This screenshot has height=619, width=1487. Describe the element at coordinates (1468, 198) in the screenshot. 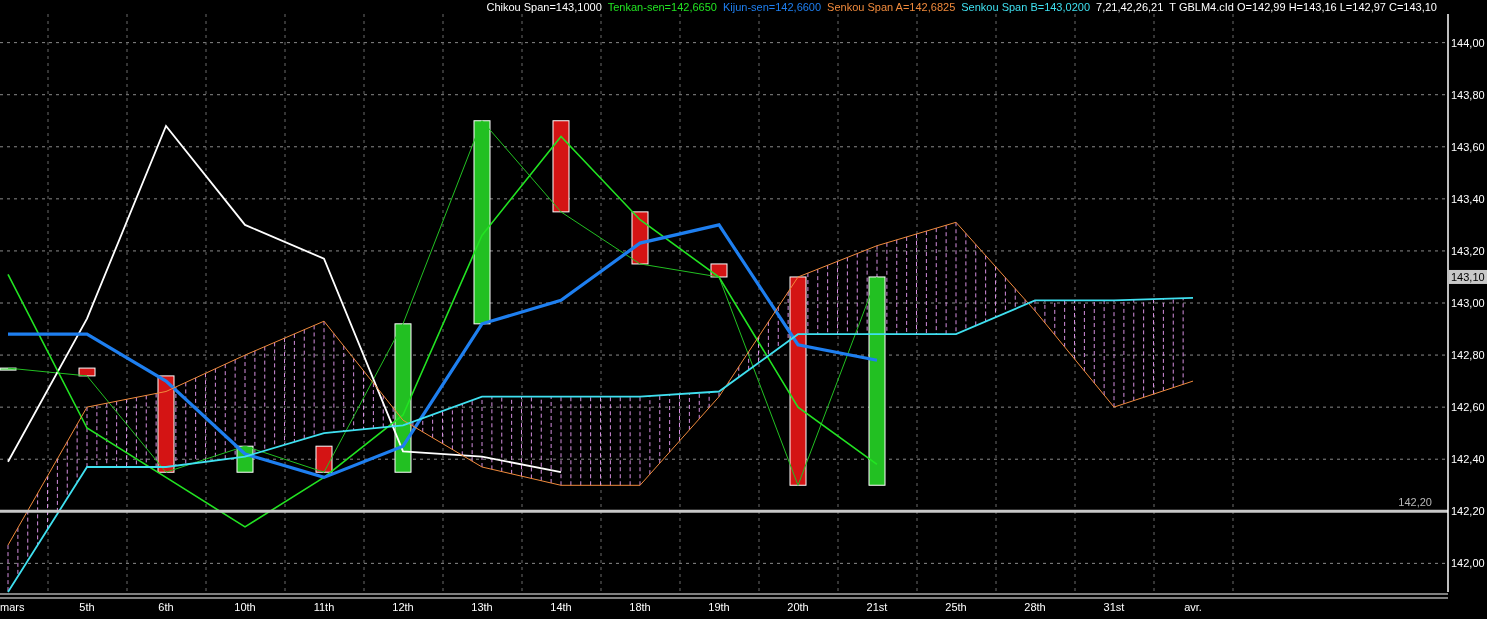

I see `axis-label: 143,40` at that location.